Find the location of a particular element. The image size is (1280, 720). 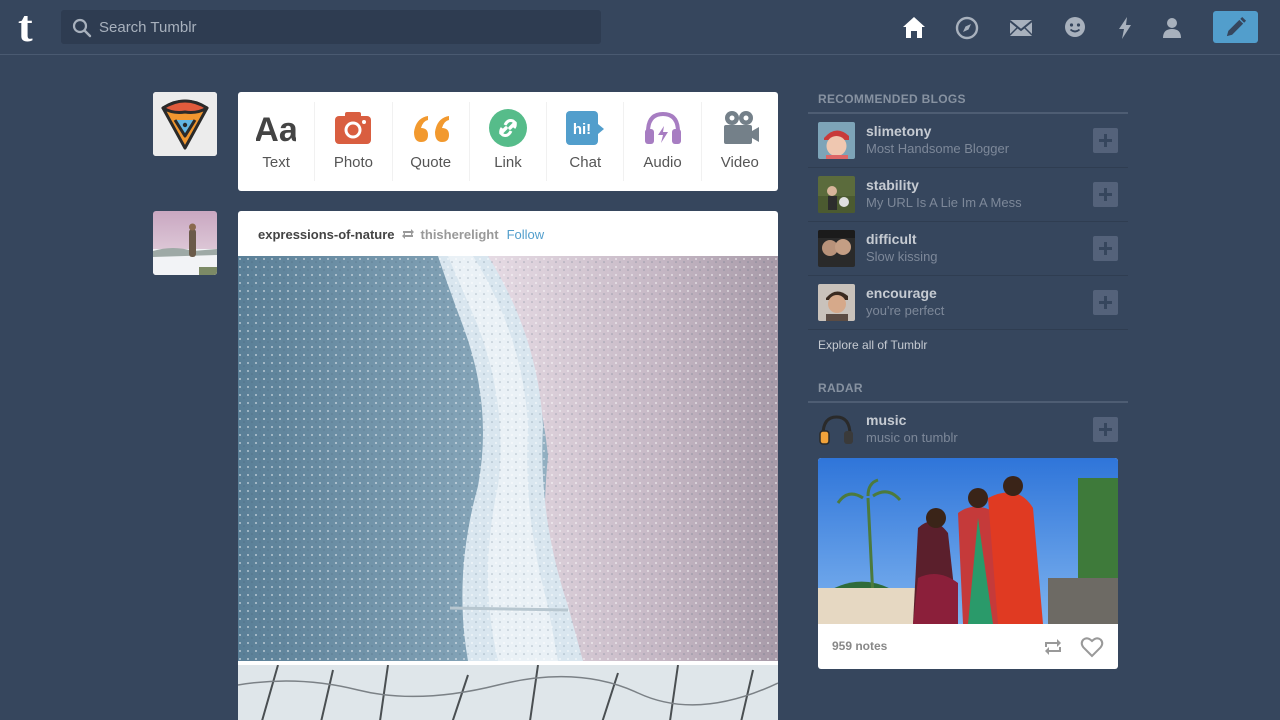

recommended-blog-item: encourage you're perfect is located at coordinates (968, 303).